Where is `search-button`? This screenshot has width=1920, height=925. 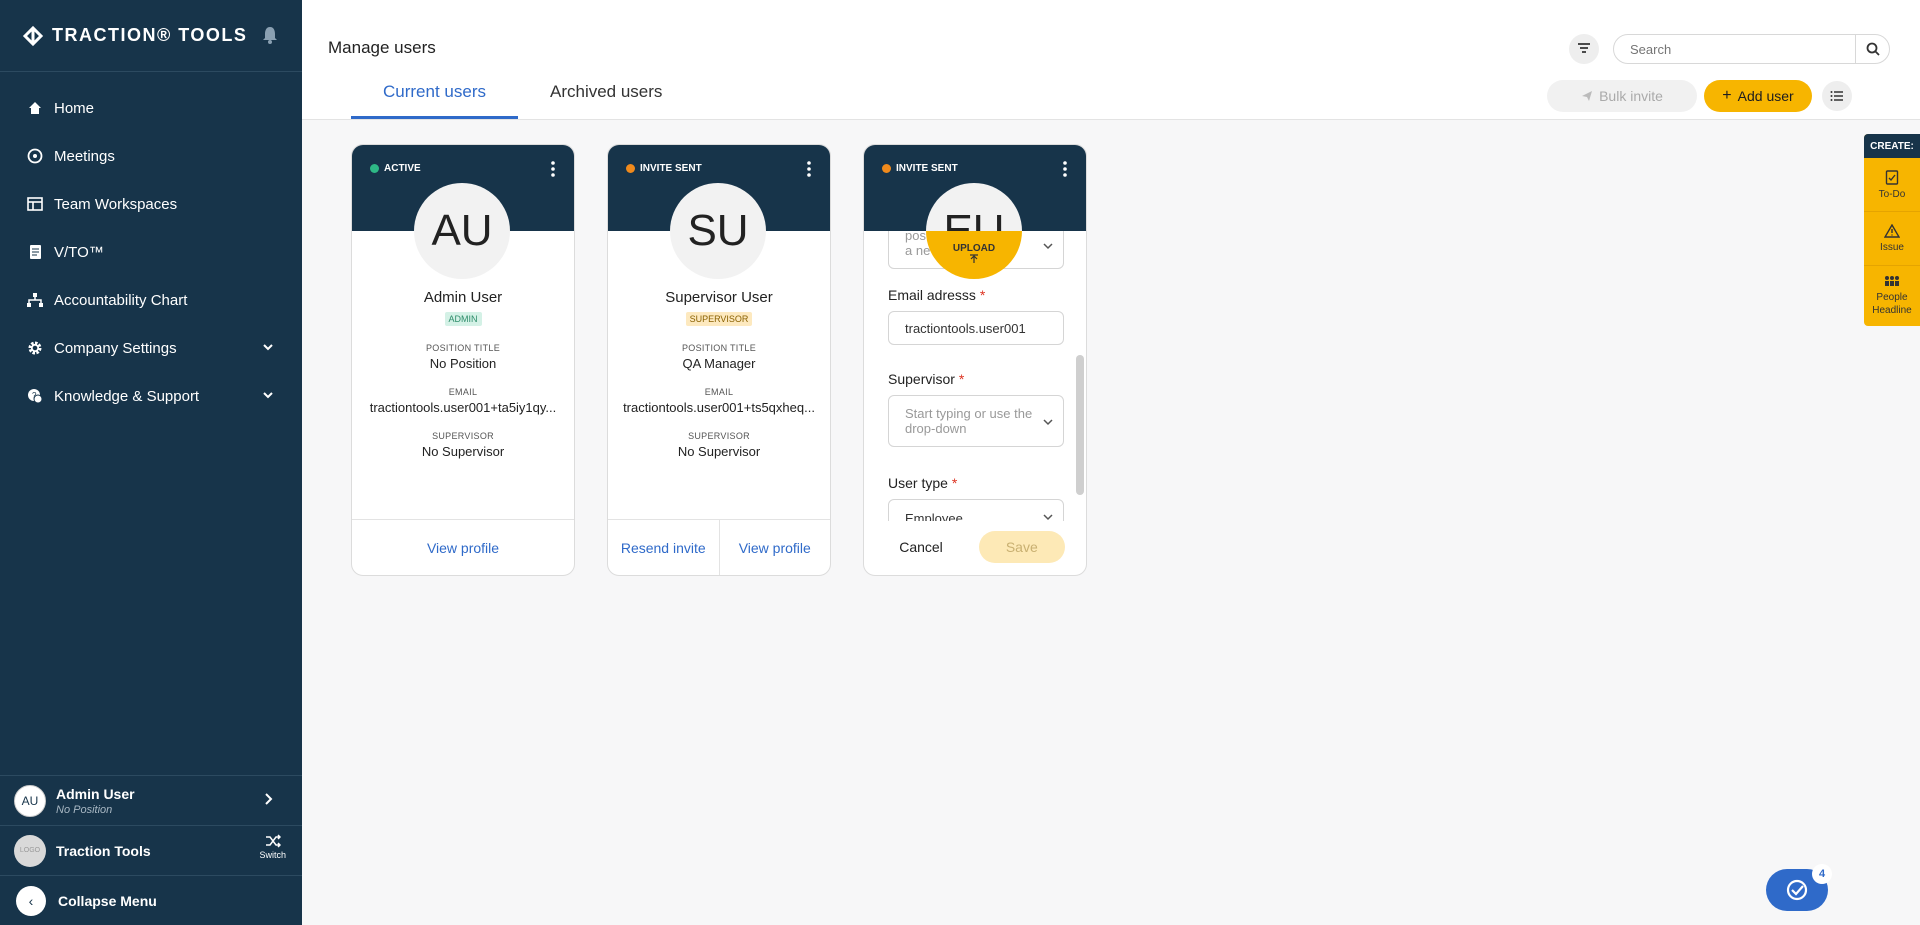 search-button is located at coordinates (1872, 49).